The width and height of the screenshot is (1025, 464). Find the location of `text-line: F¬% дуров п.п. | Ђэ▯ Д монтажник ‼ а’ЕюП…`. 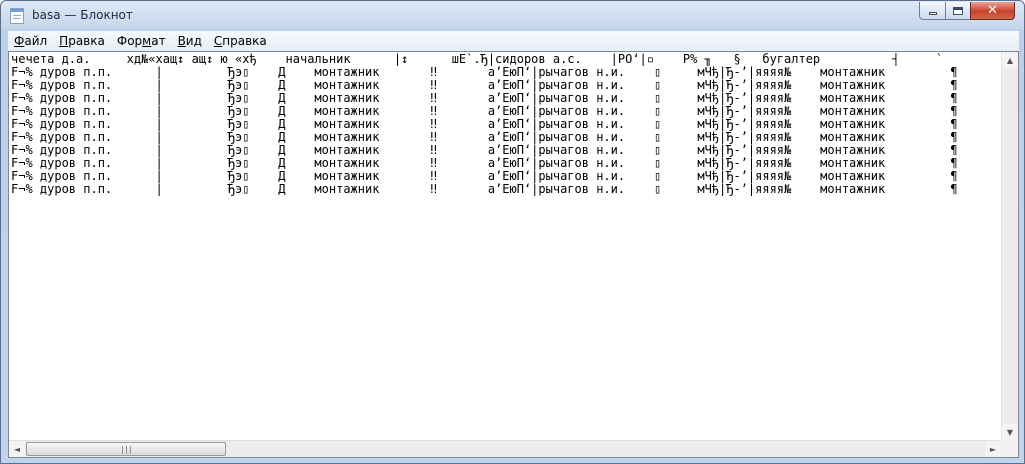

text-line: F¬% дуров п.п. | Ђэ▯ Д монтажник ‼ а’ЕюП… is located at coordinates (484, 189).